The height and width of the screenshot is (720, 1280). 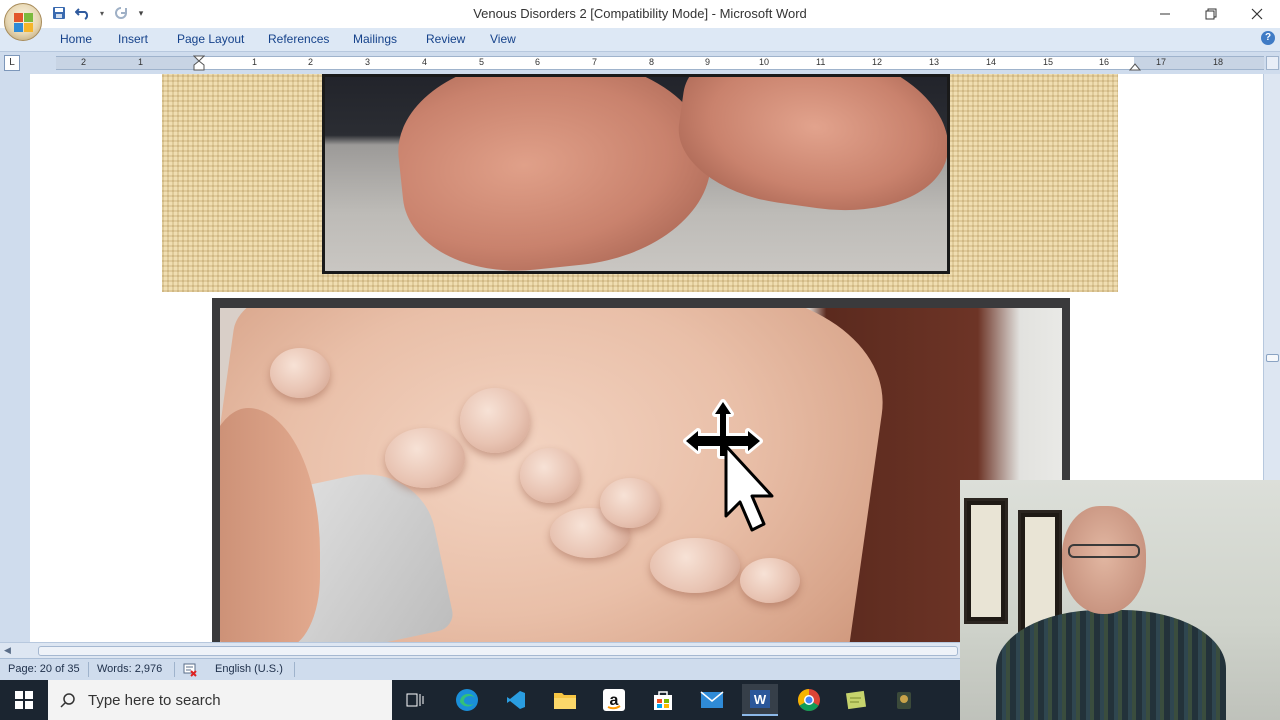 What do you see at coordinates (76, 39) in the screenshot?
I see `tab-home: Home` at bounding box center [76, 39].